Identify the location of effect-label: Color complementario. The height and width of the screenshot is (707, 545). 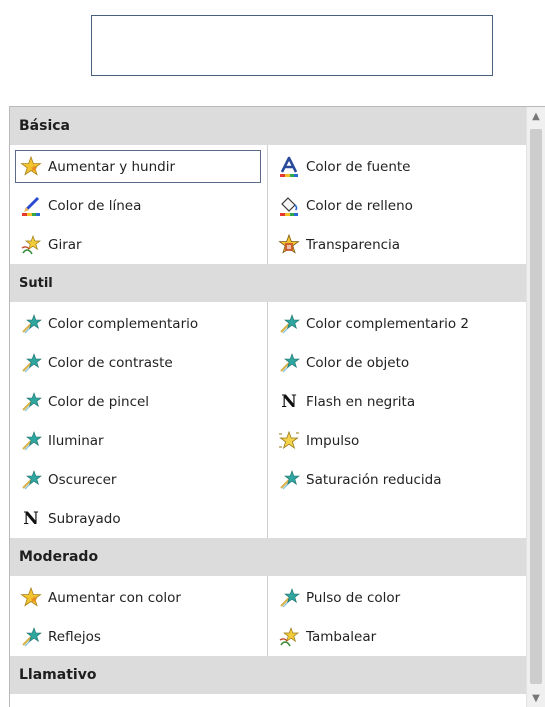
(123, 323).